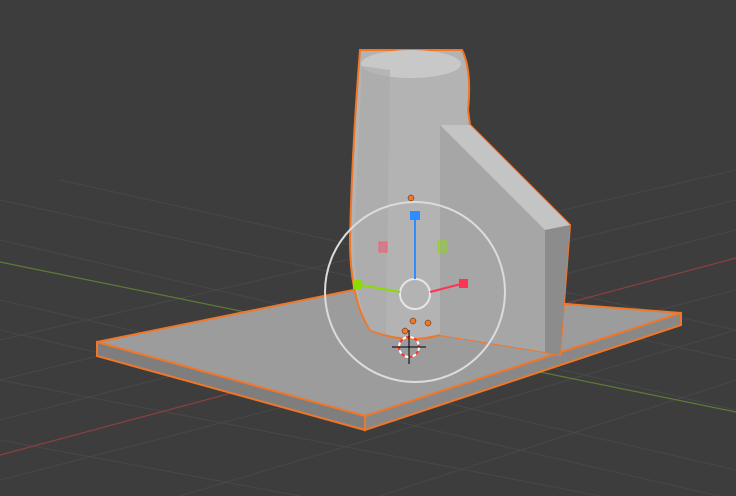 This screenshot has height=496, width=736. What do you see at coordinates (442, 246) in the screenshot?
I see `xz-plane-handle` at bounding box center [442, 246].